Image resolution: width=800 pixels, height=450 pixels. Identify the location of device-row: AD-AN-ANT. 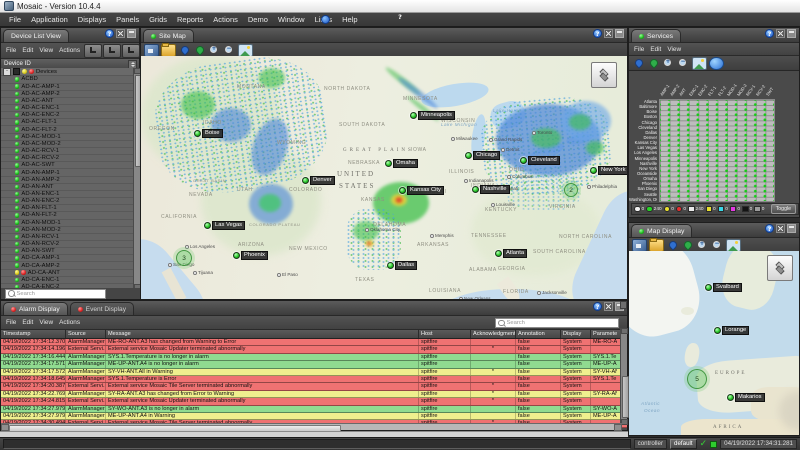
(67, 187).